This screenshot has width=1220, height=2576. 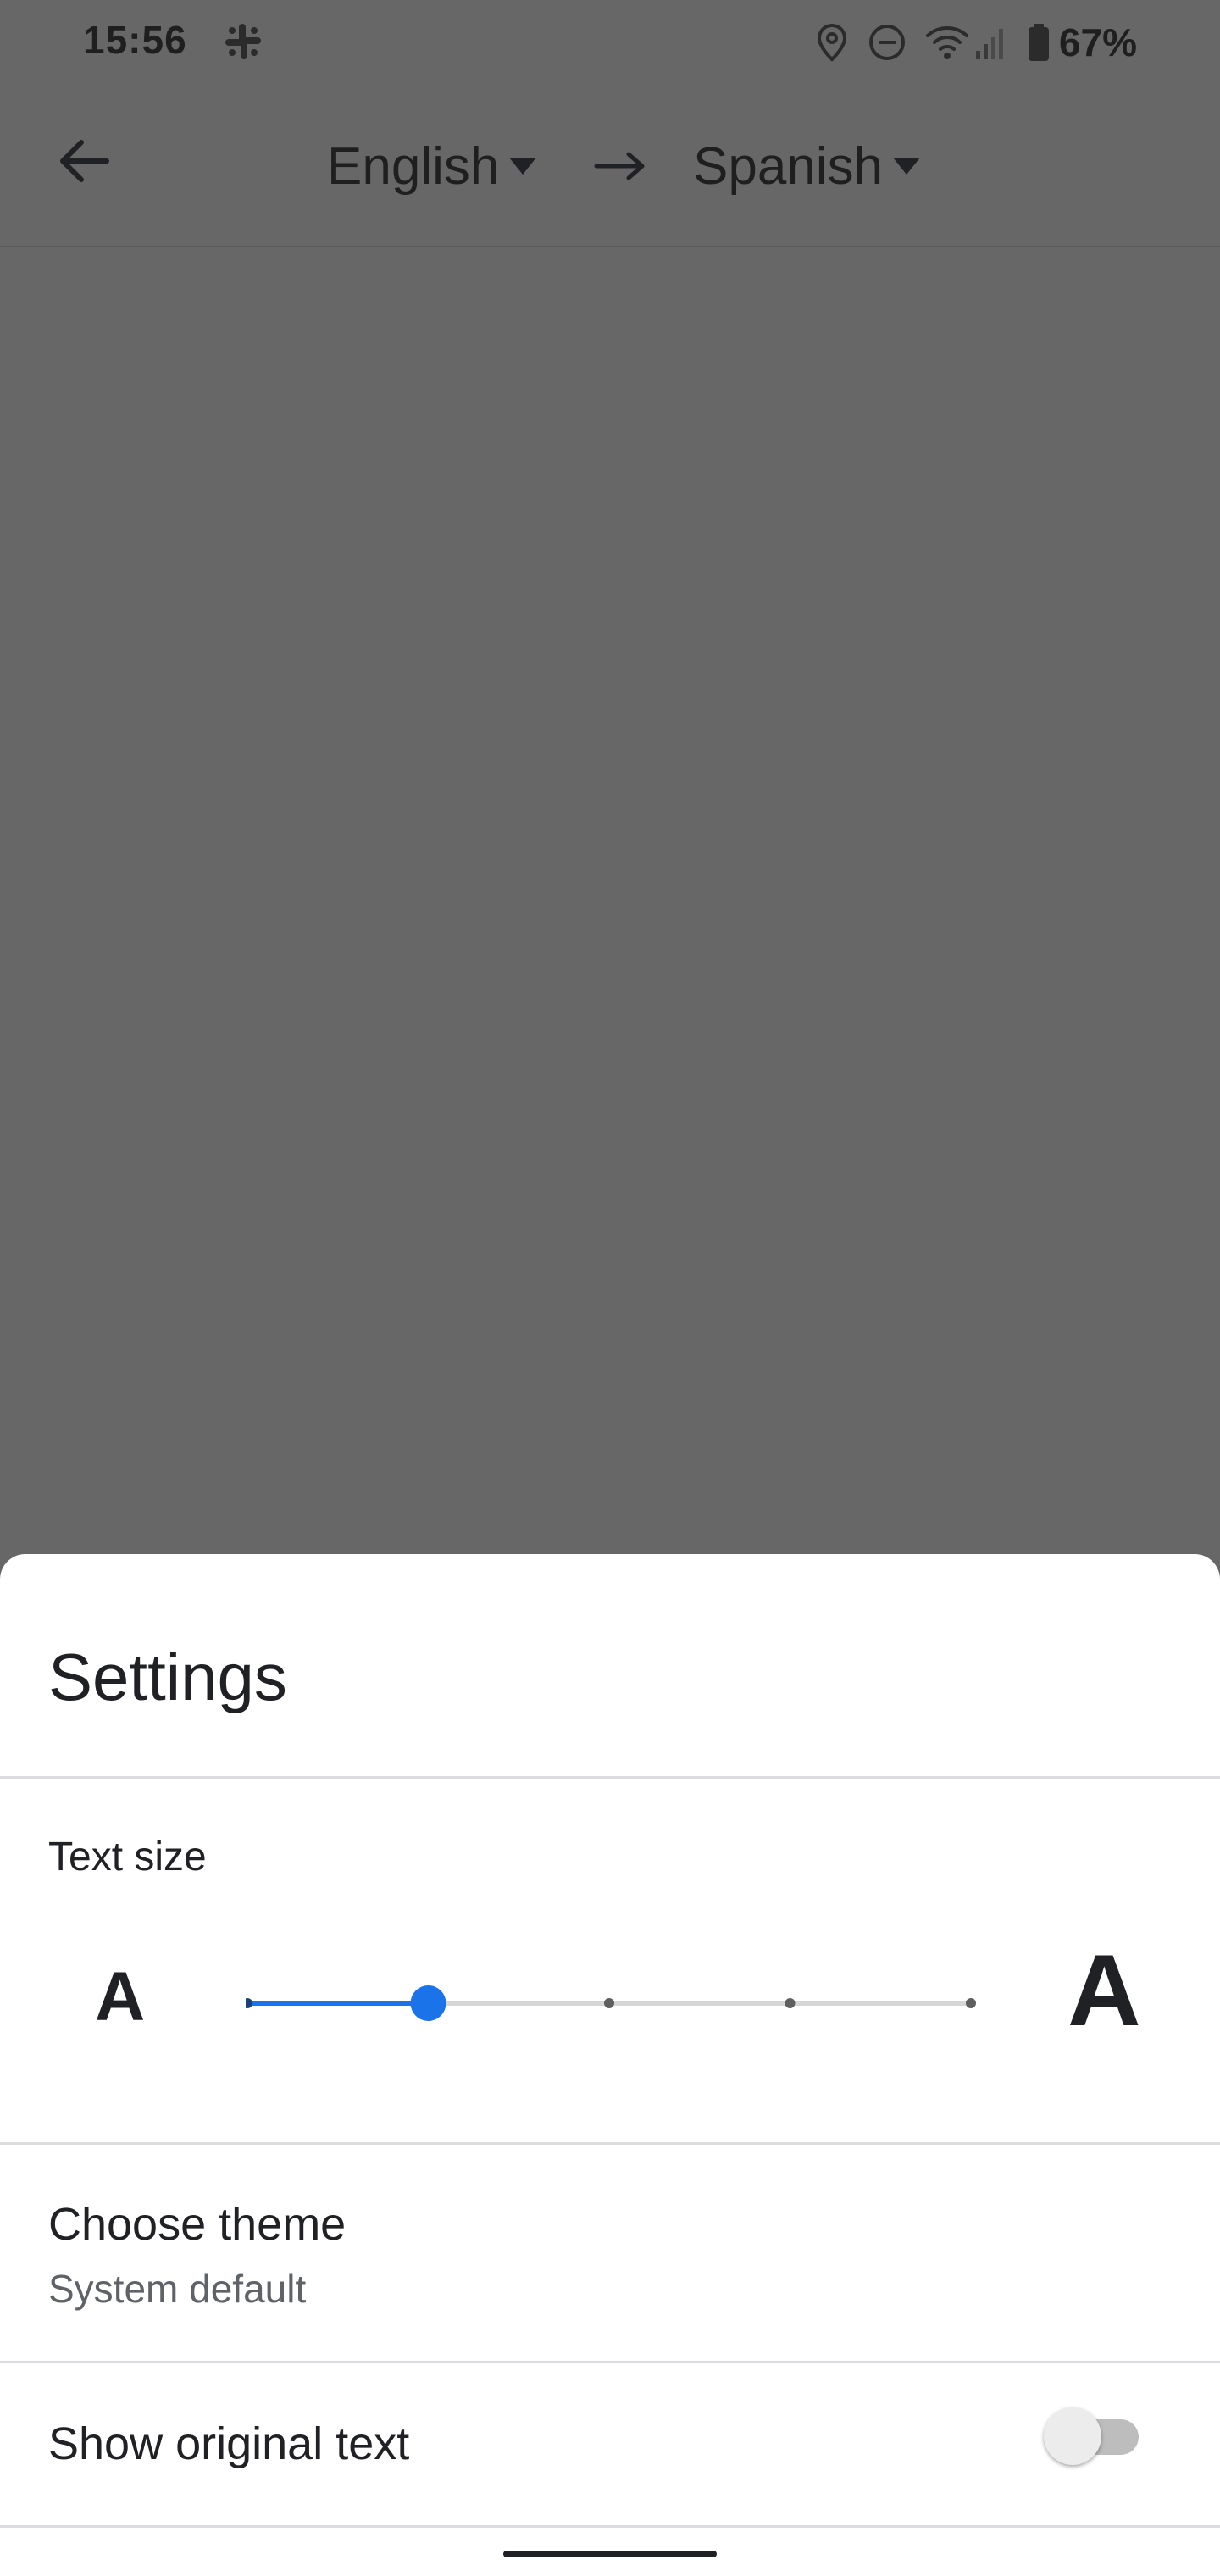 What do you see at coordinates (610, 2252) in the screenshot?
I see `choose-theme-row: Choose theme System default` at bounding box center [610, 2252].